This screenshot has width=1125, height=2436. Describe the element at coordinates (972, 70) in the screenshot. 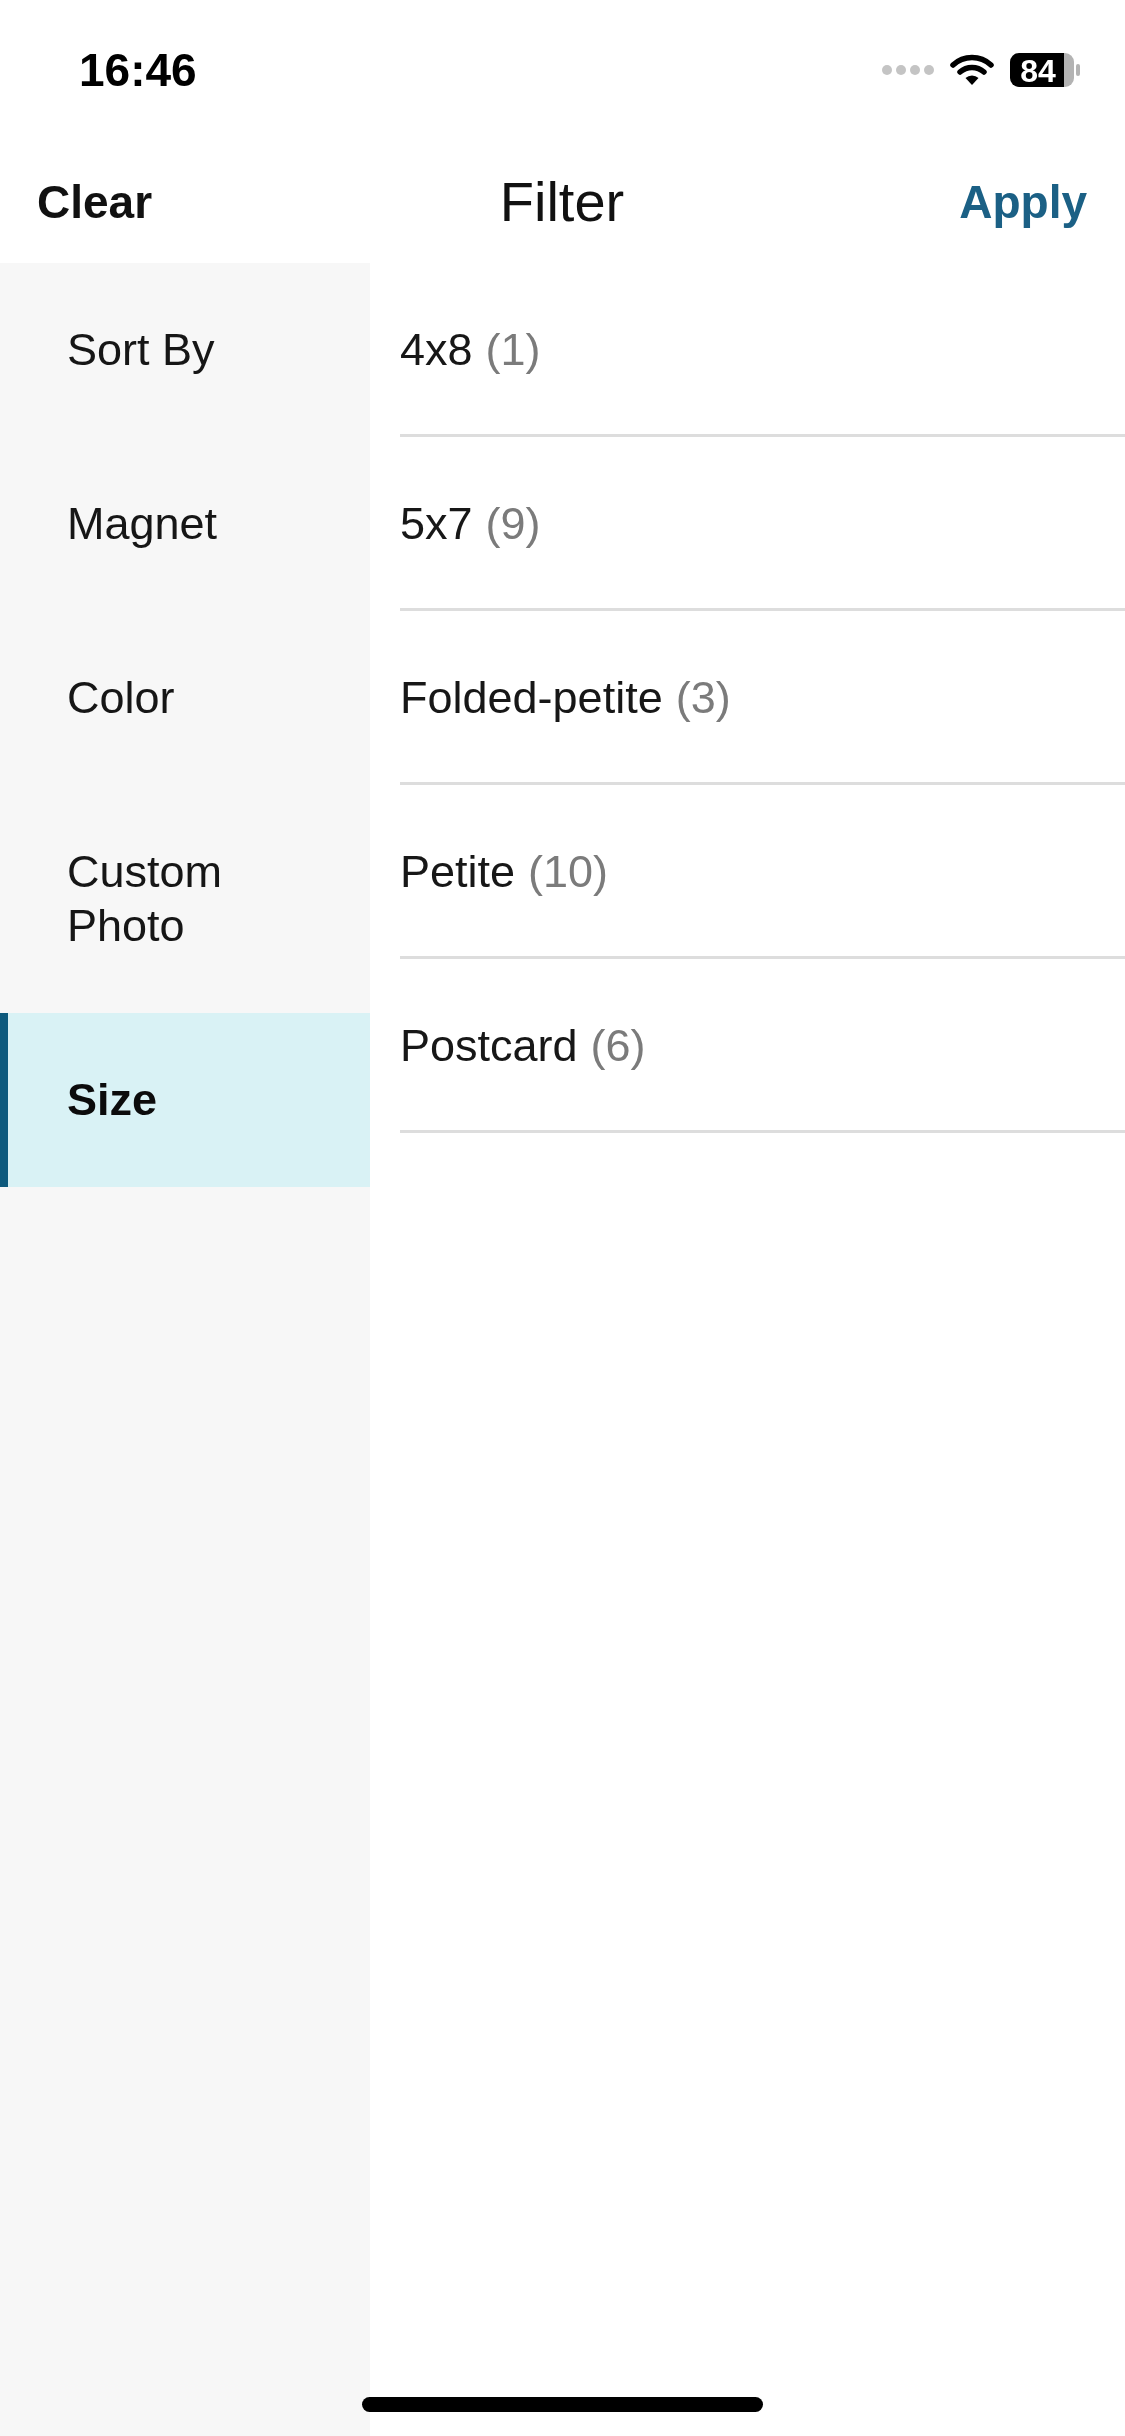

I see `wifi-icon` at that location.